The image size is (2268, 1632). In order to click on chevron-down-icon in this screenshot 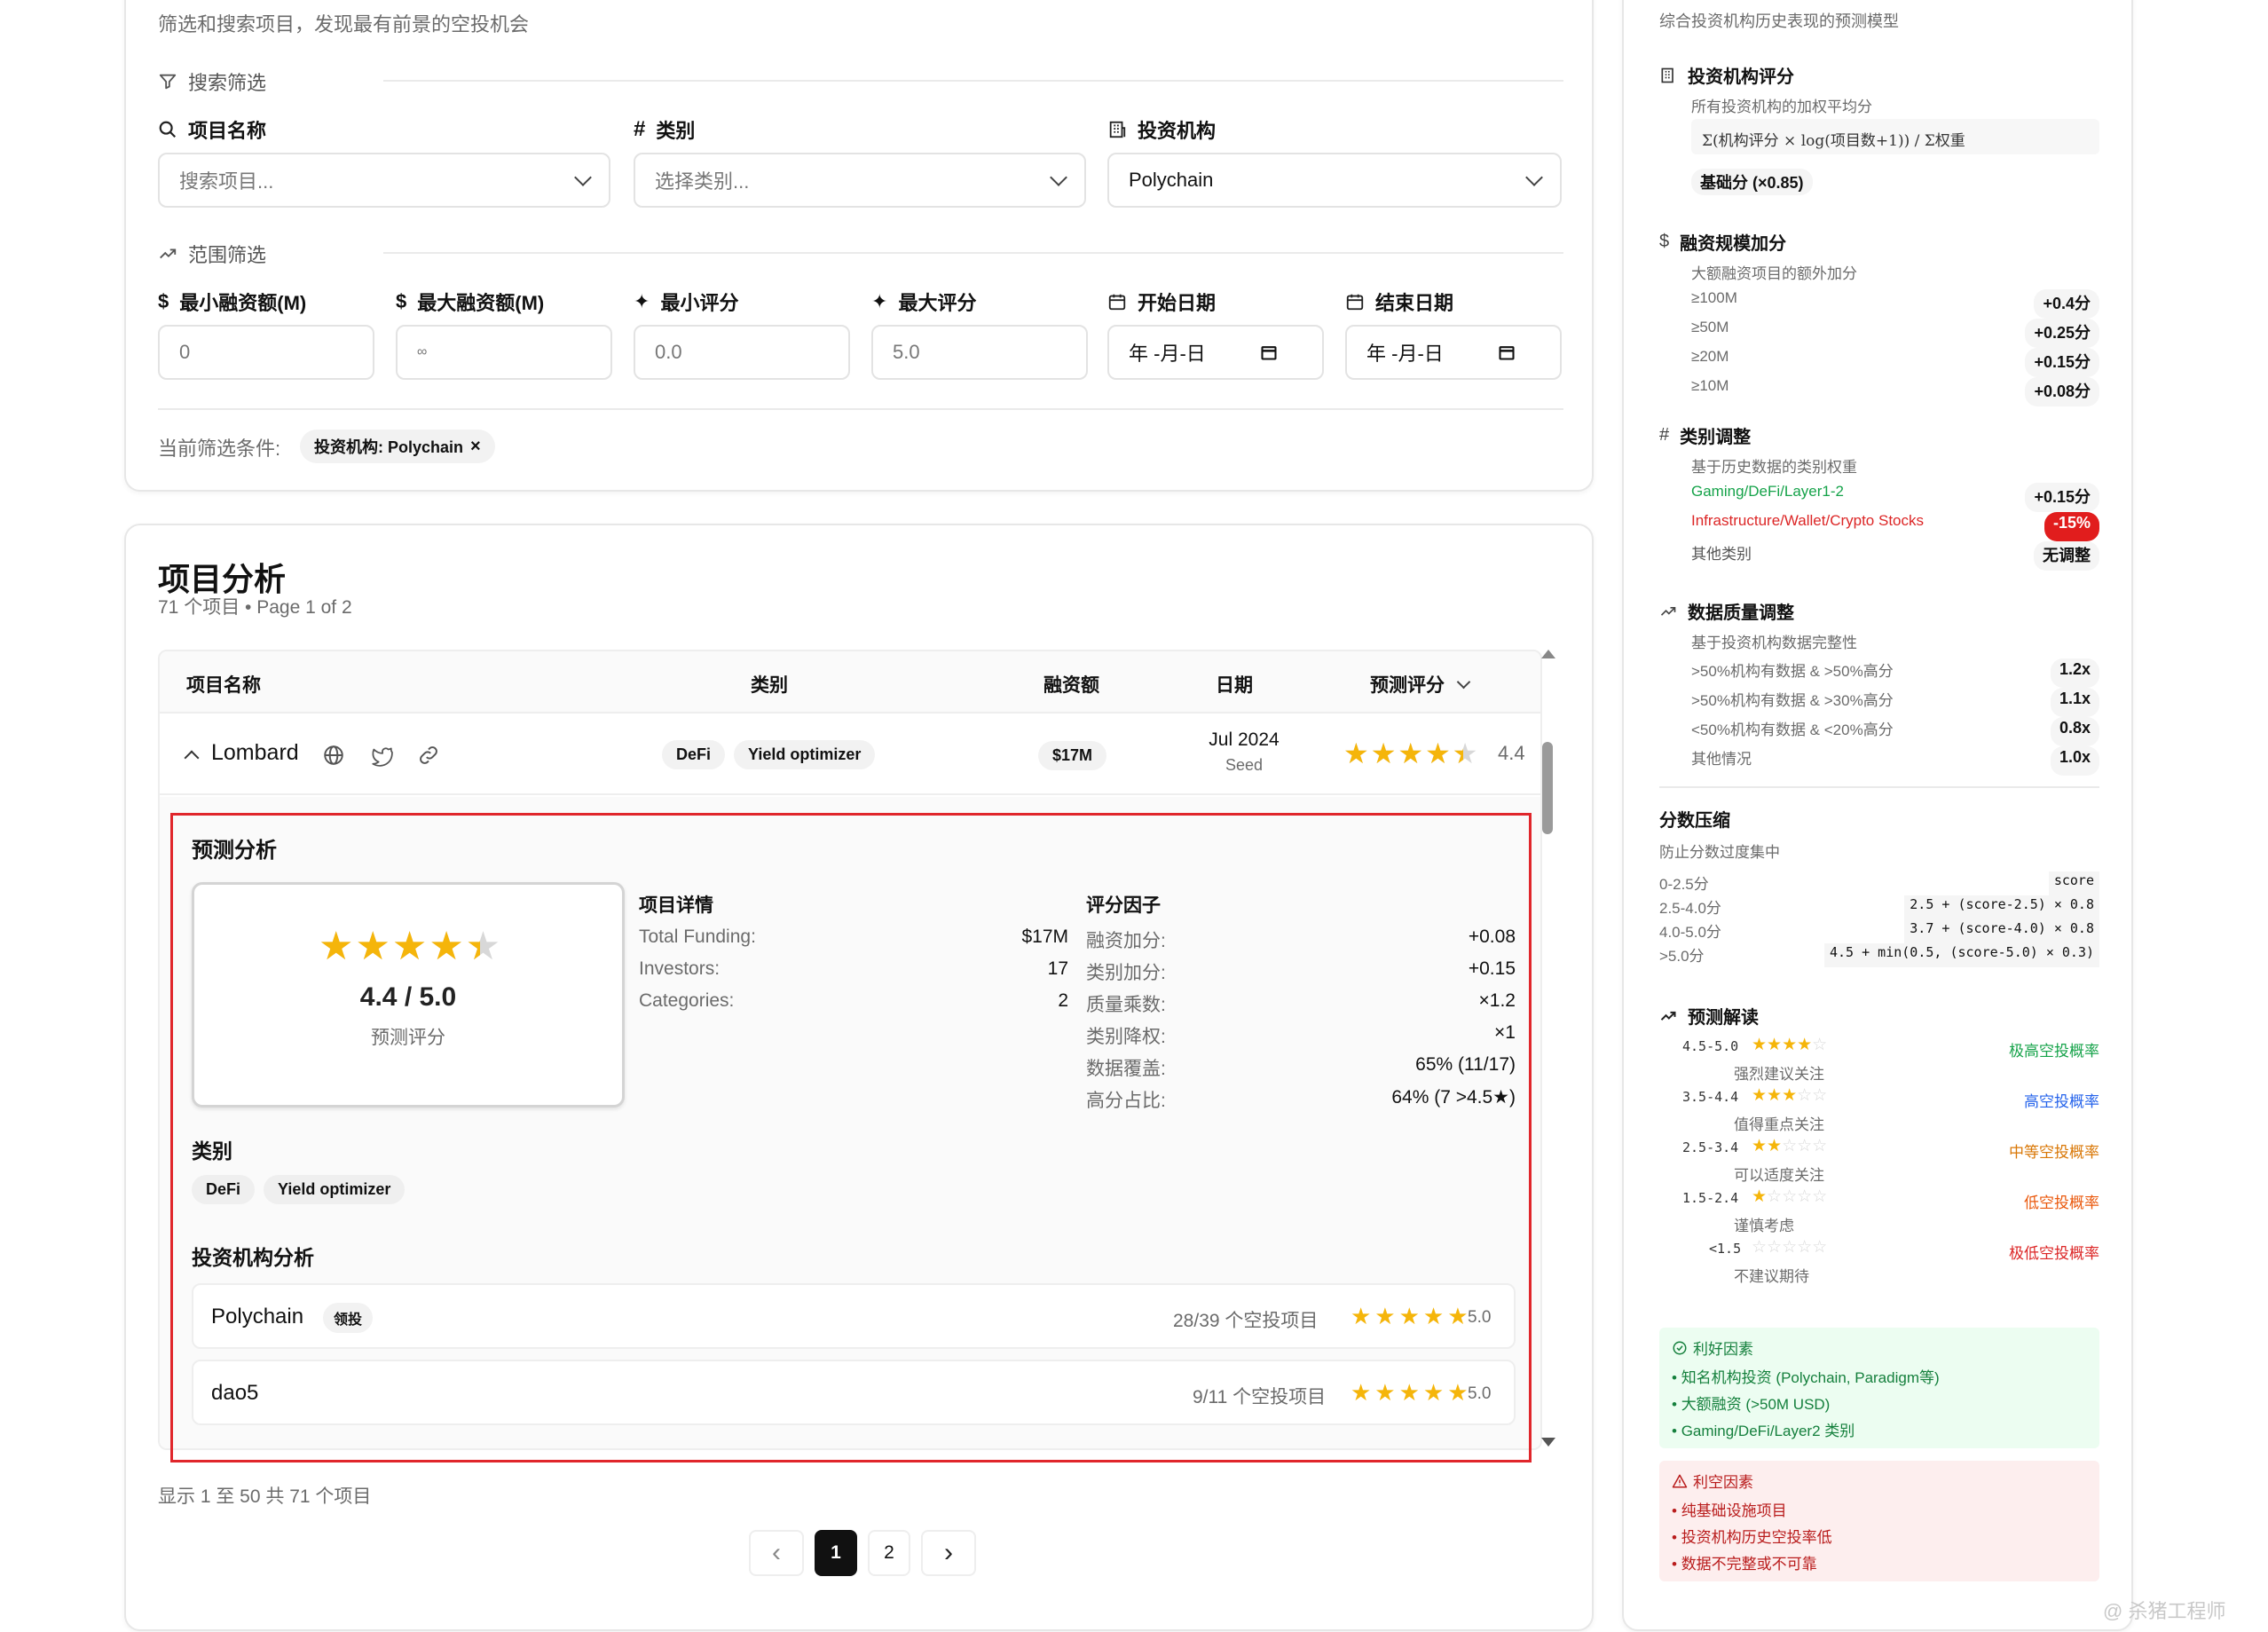, I will do `click(1534, 178)`.